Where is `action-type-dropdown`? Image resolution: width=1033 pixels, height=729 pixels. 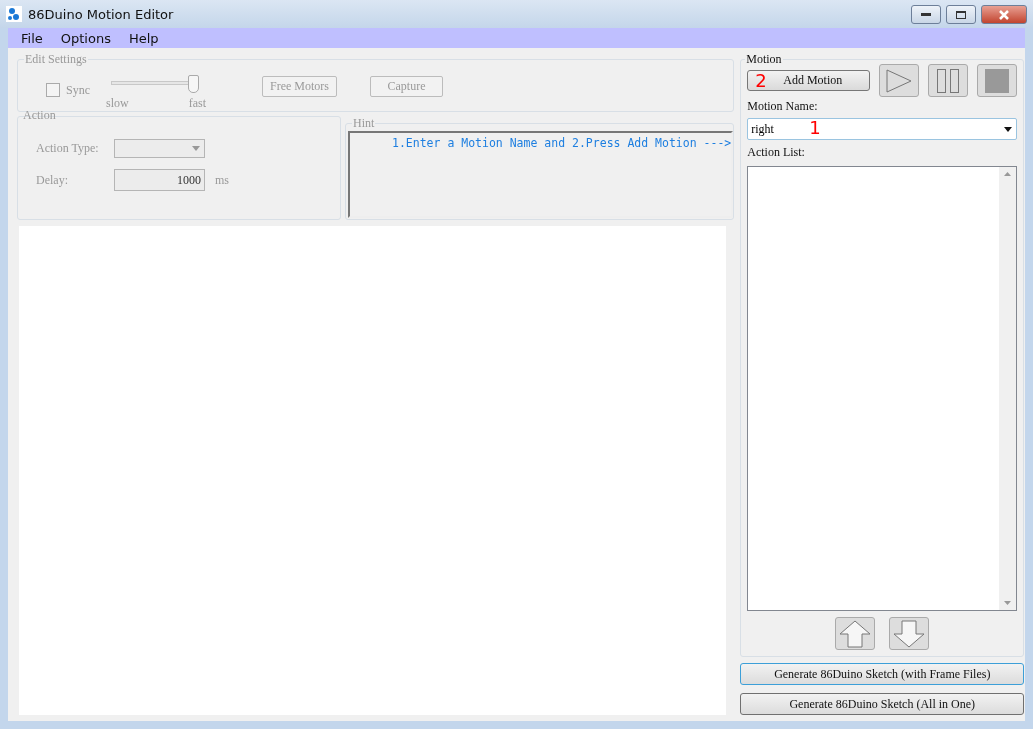
action-type-dropdown is located at coordinates (159, 148).